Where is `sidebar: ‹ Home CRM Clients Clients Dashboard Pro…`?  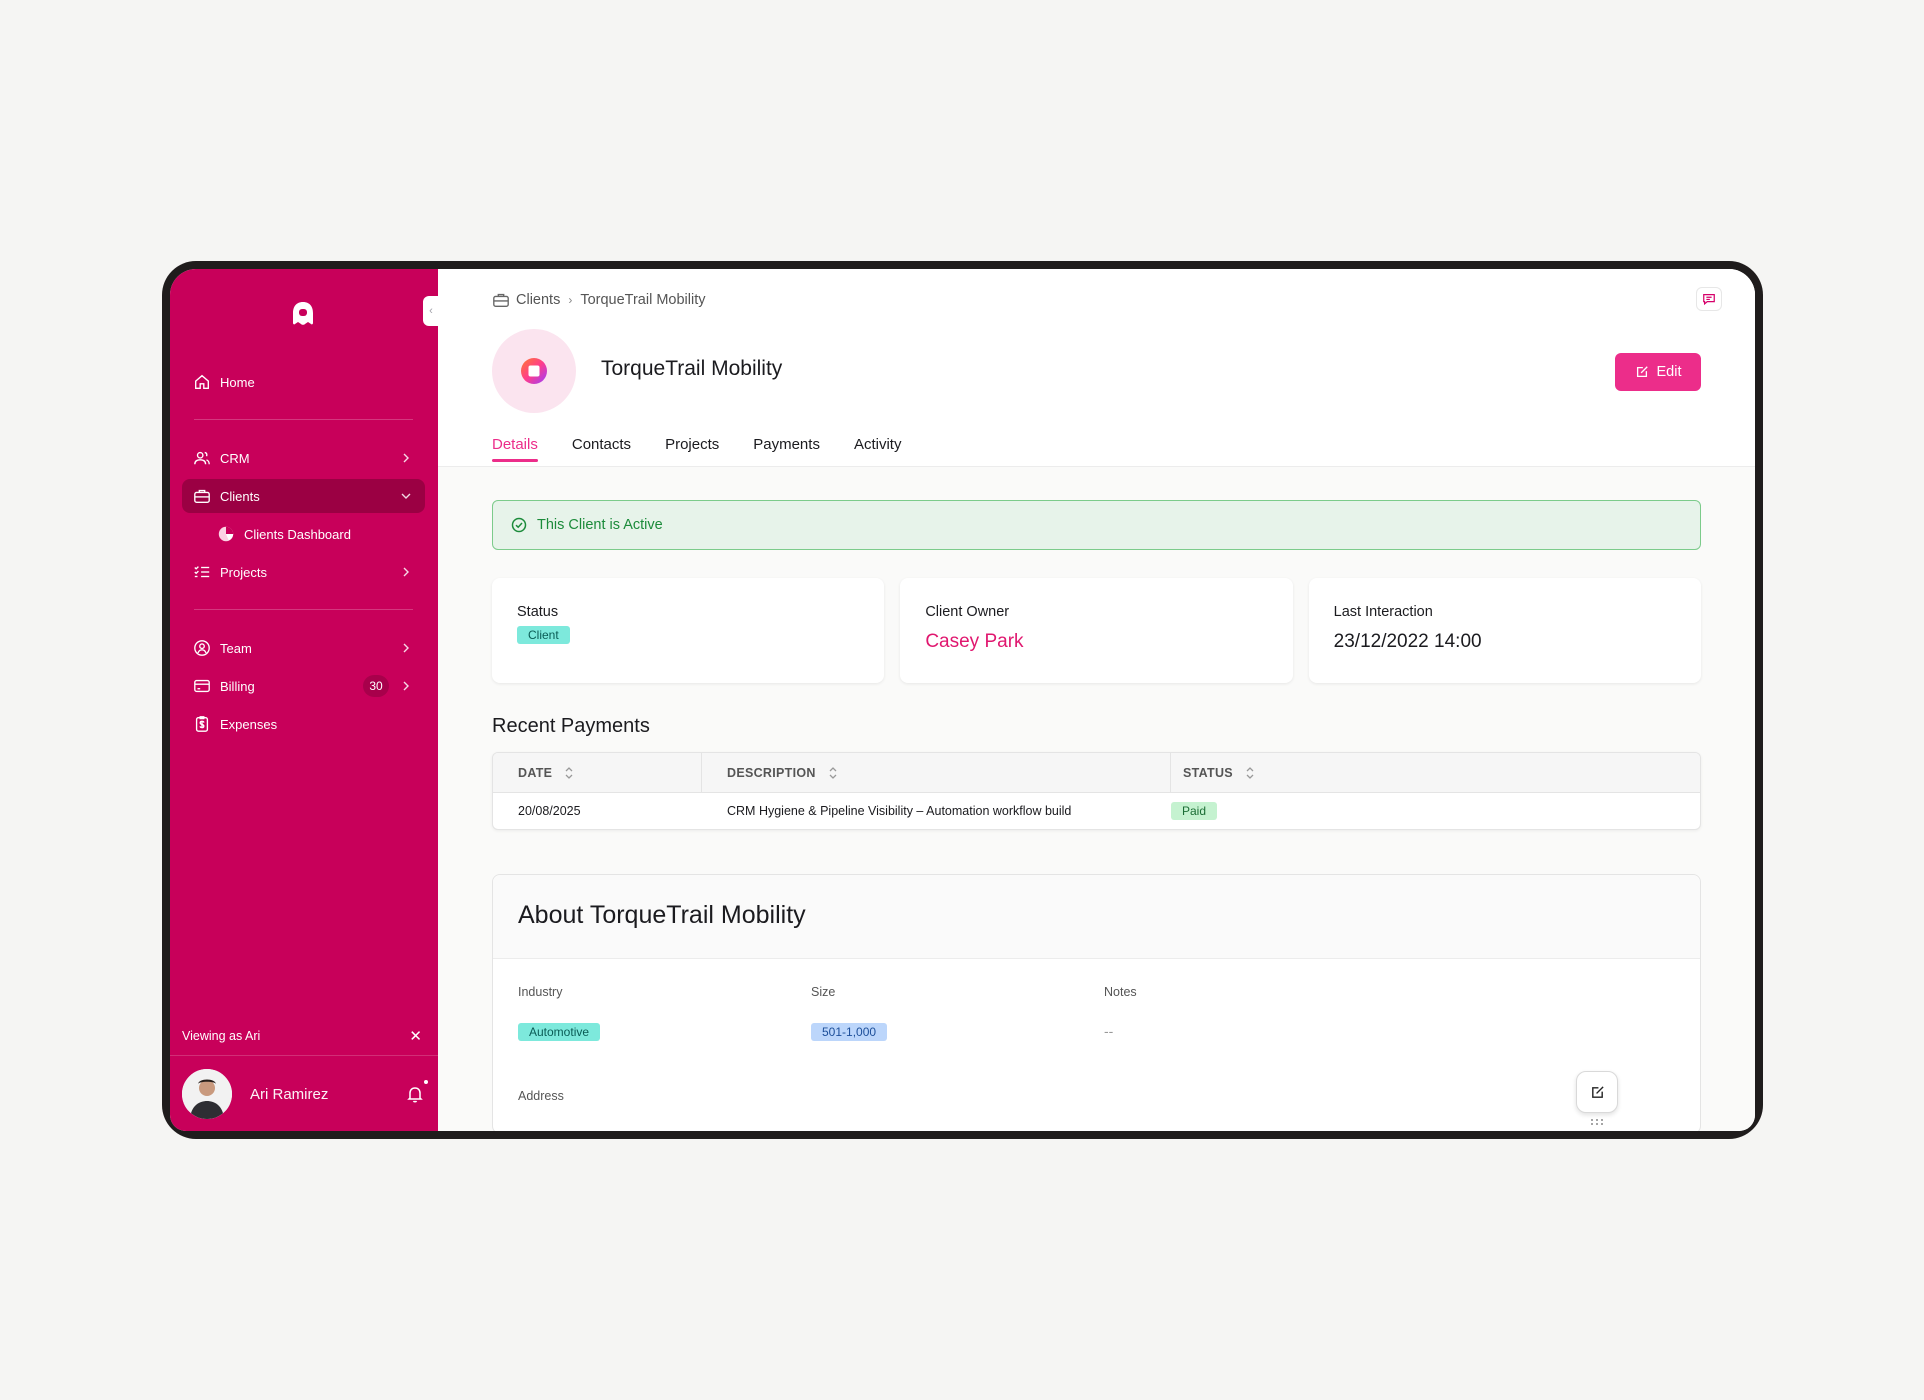
sidebar: ‹ Home CRM Clients Clients Dashboard Pro… is located at coordinates (304, 700).